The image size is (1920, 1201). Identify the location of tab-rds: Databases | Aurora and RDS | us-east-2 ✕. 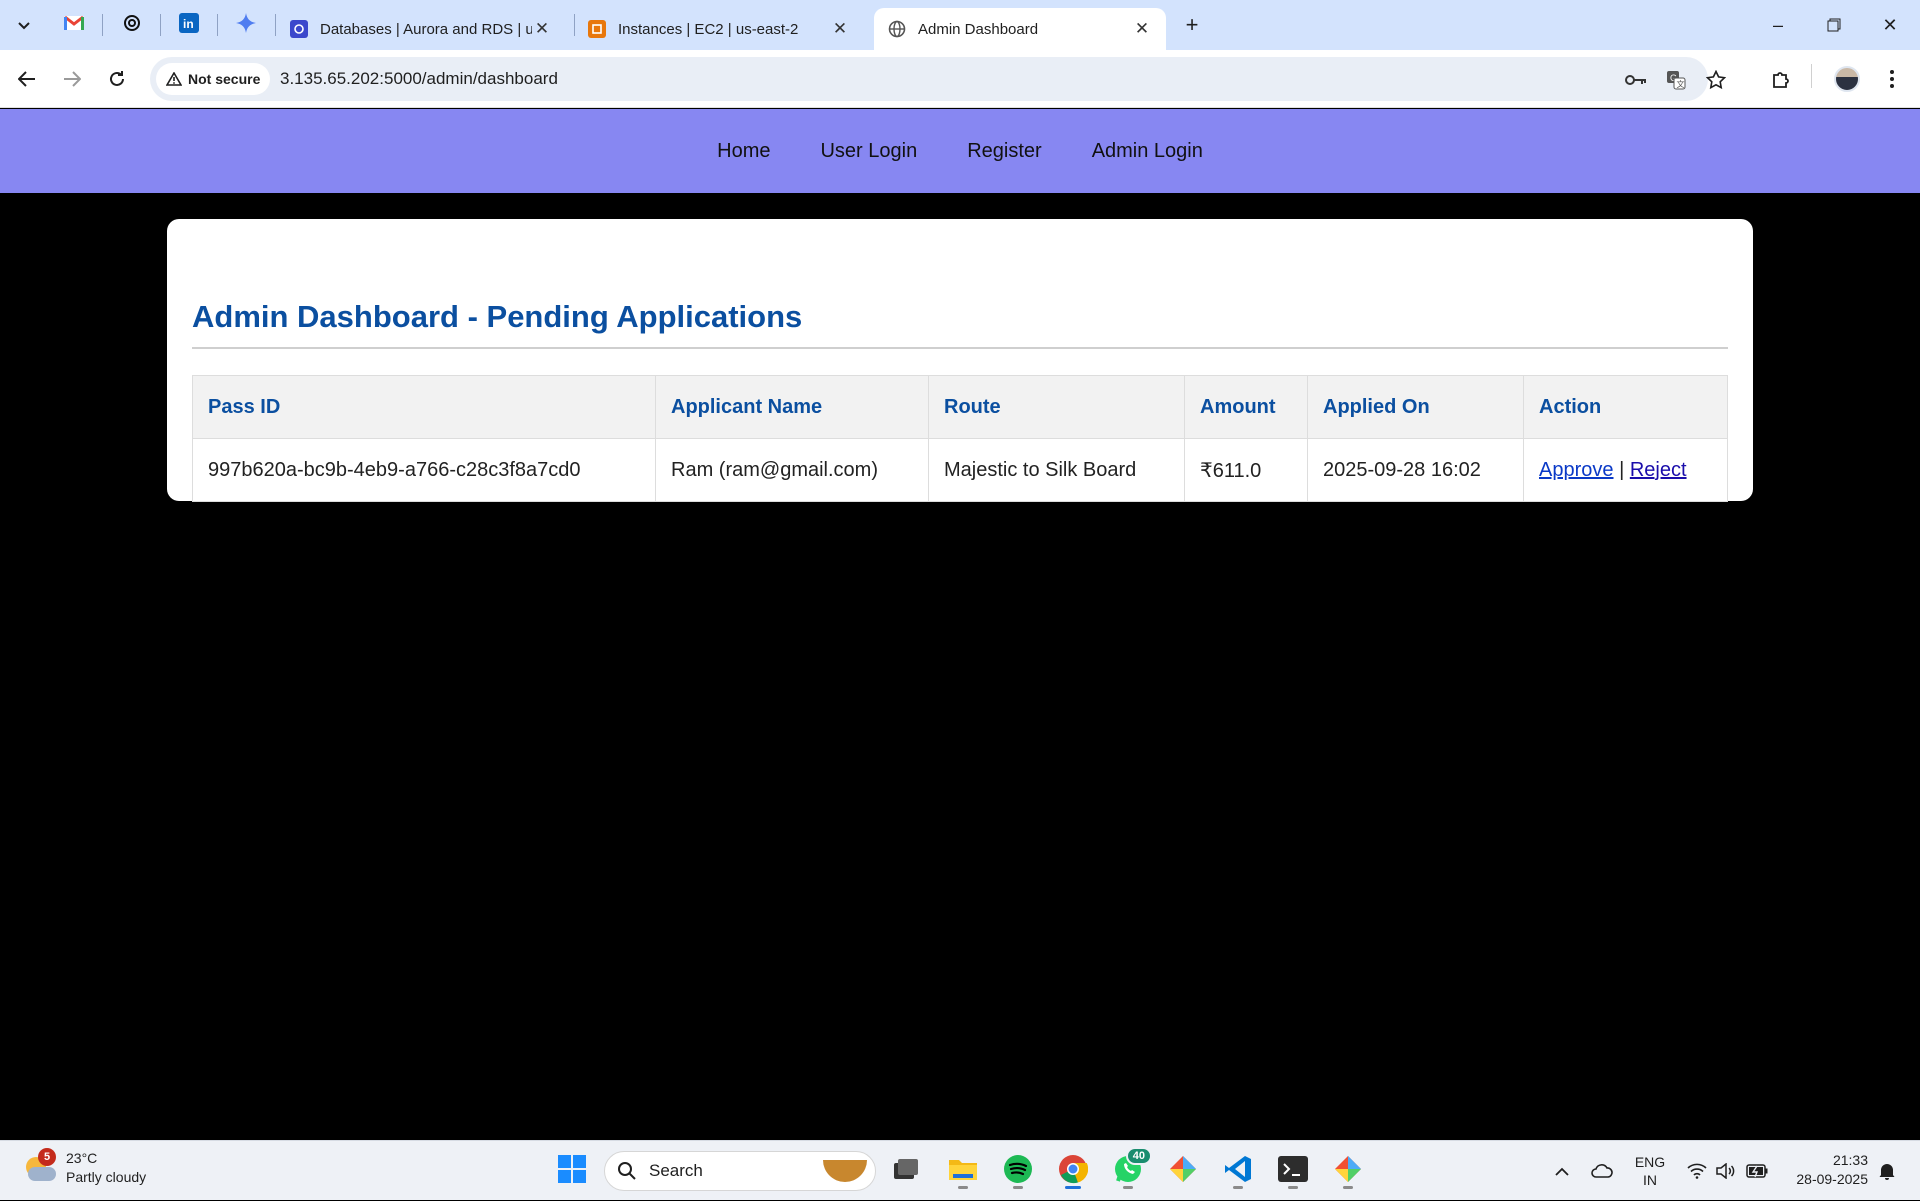
(421, 29).